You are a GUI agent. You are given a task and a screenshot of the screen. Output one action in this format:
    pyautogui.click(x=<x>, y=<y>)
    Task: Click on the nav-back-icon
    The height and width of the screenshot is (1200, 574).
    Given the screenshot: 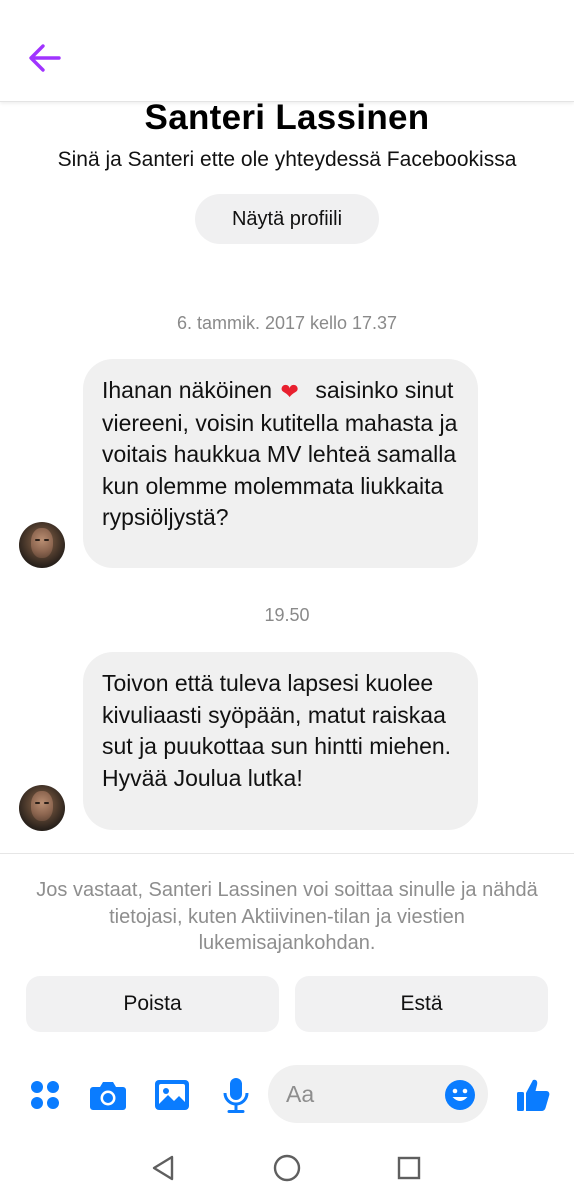 What is the action you would take?
    pyautogui.click(x=163, y=1168)
    